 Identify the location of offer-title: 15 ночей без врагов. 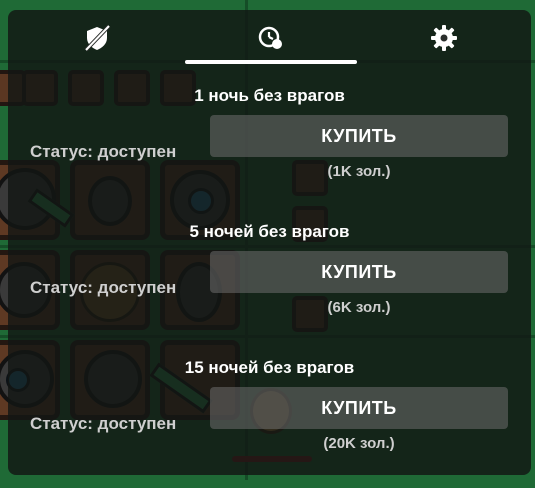
(269, 367).